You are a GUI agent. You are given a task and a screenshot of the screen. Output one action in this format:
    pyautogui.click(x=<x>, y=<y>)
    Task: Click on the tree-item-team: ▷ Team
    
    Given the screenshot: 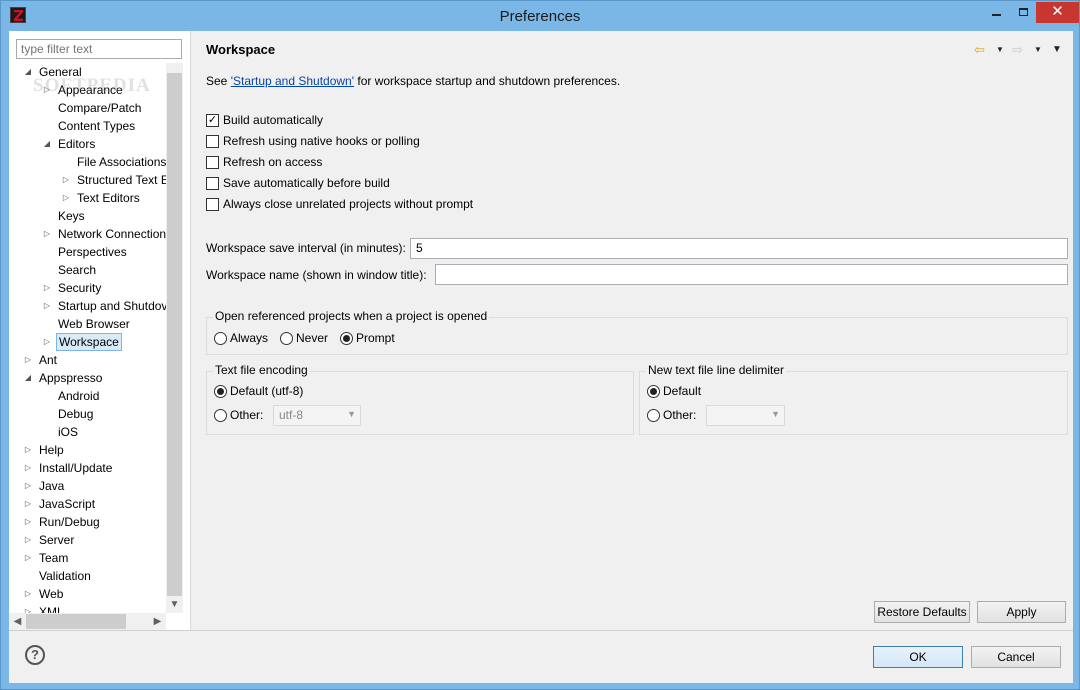 What is the action you would take?
    pyautogui.click(x=87, y=558)
    